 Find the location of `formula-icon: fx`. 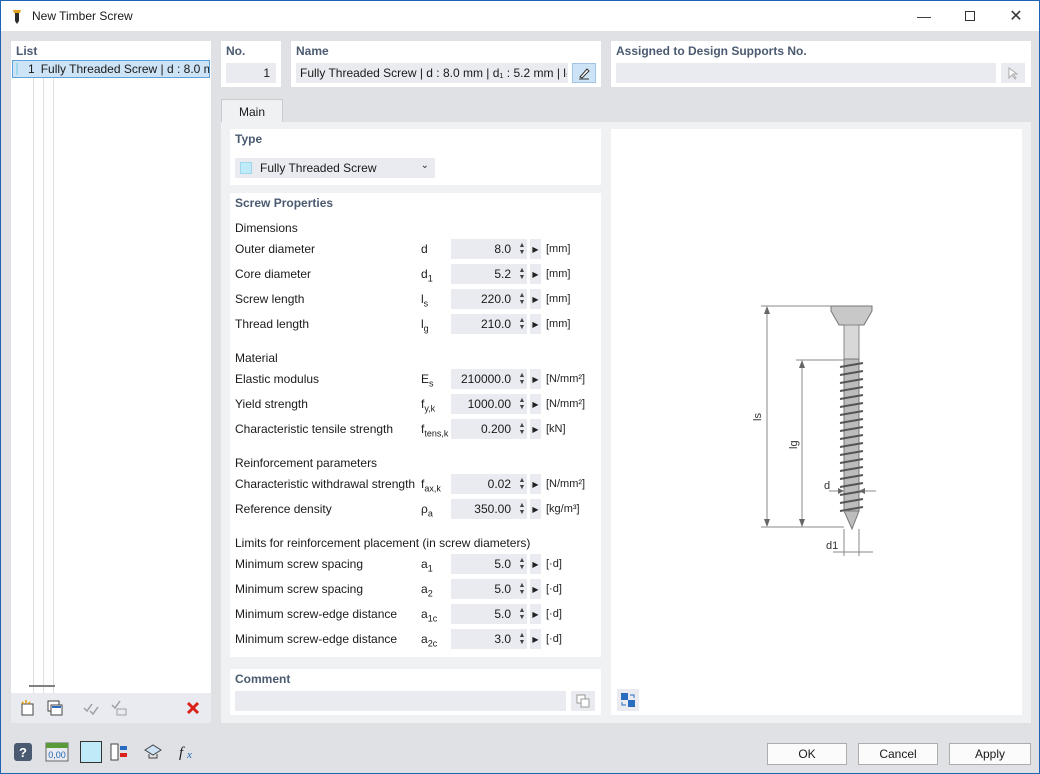

formula-icon: fx is located at coordinates (185, 753).